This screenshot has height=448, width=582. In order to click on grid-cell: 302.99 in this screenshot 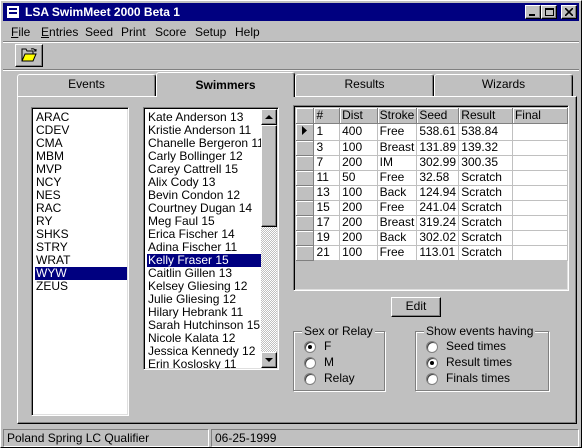, I will do `click(438, 163)`.